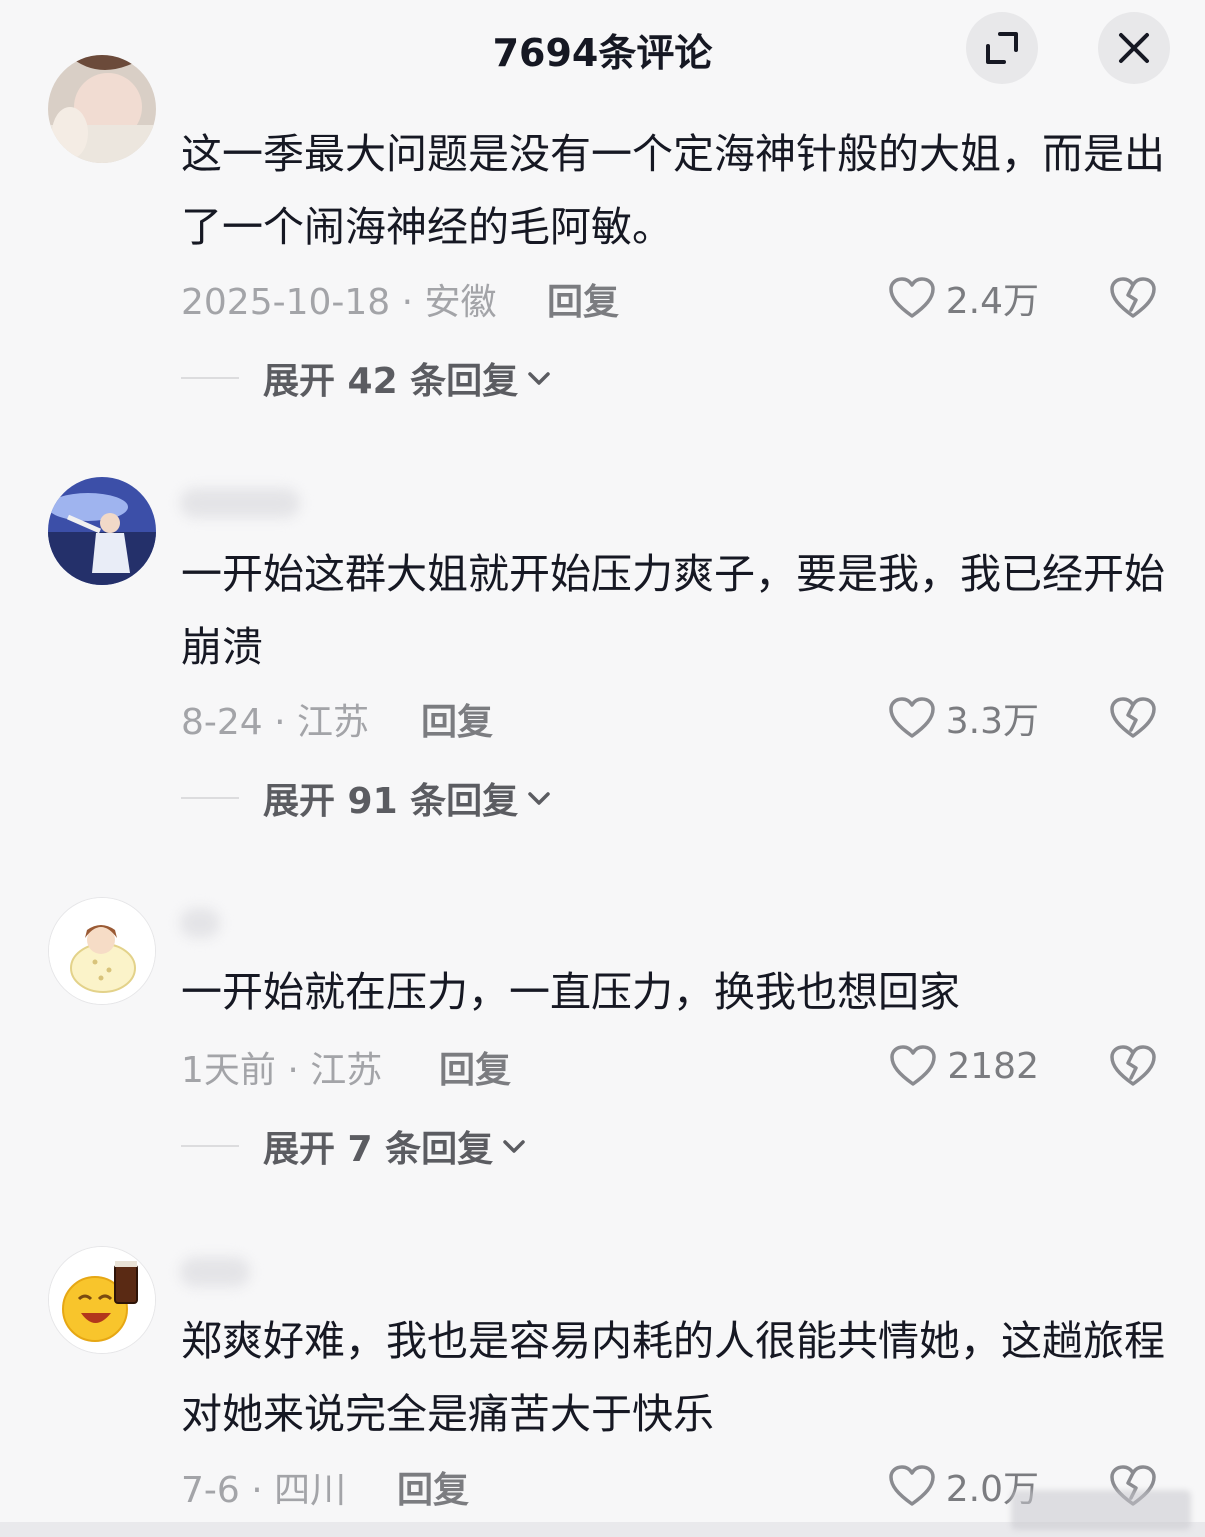 This screenshot has width=1205, height=1537. What do you see at coordinates (275, 722) in the screenshot?
I see `comment-date-location: 8-24 · 江苏` at bounding box center [275, 722].